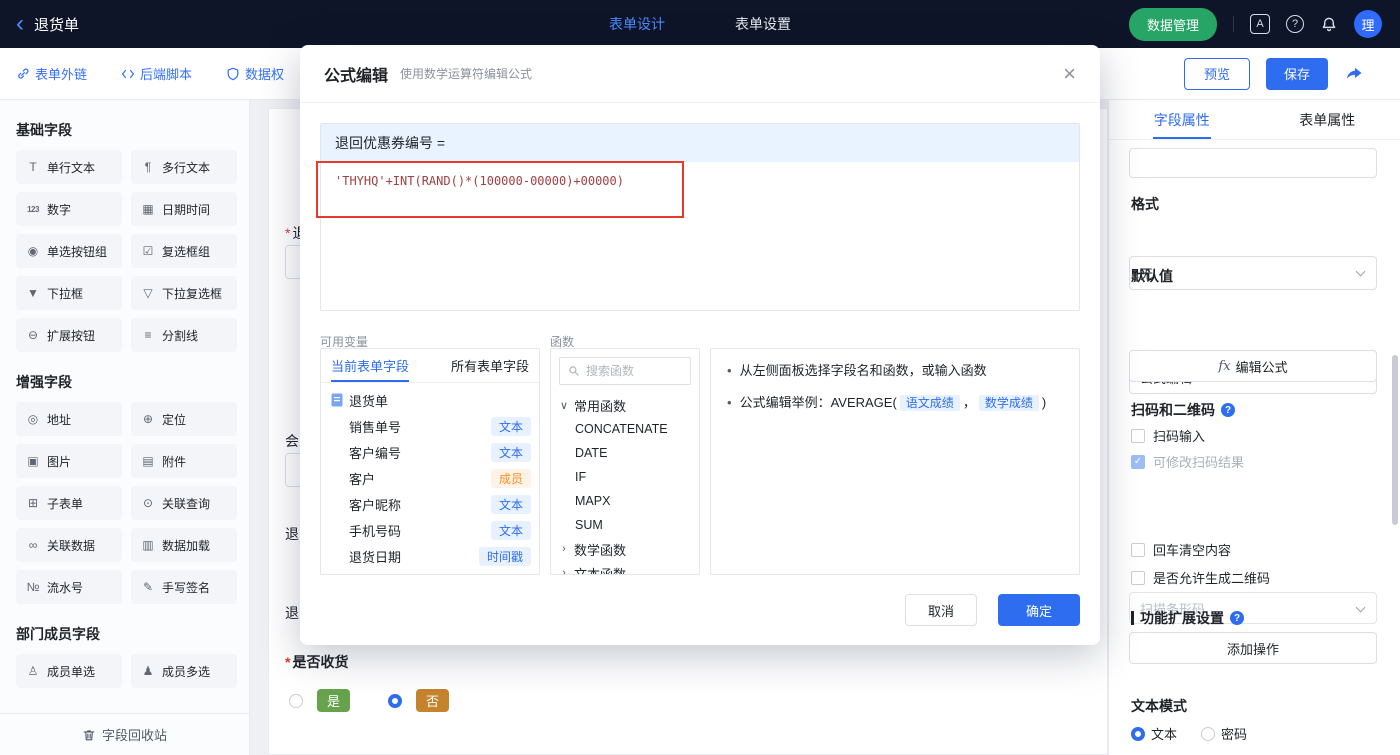 The width and height of the screenshot is (1400, 755). I want to click on variable-item: 手机号码 文本, so click(430, 530).